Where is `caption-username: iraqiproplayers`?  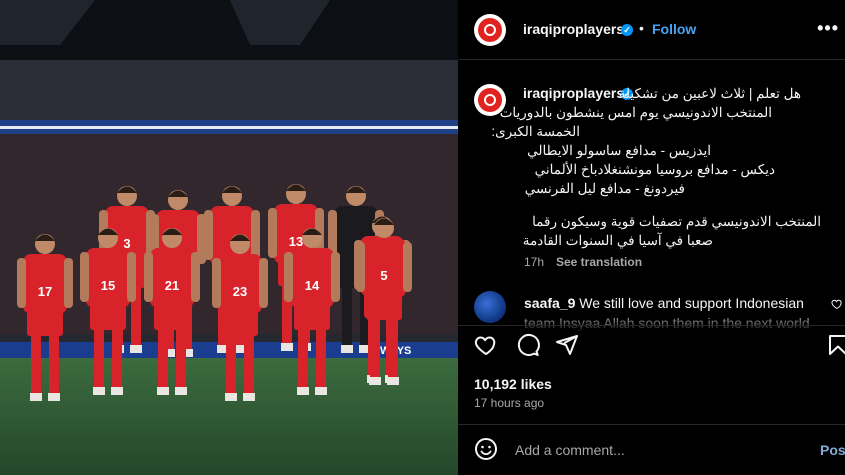
caption-username: iraqiproplayers is located at coordinates (573, 93).